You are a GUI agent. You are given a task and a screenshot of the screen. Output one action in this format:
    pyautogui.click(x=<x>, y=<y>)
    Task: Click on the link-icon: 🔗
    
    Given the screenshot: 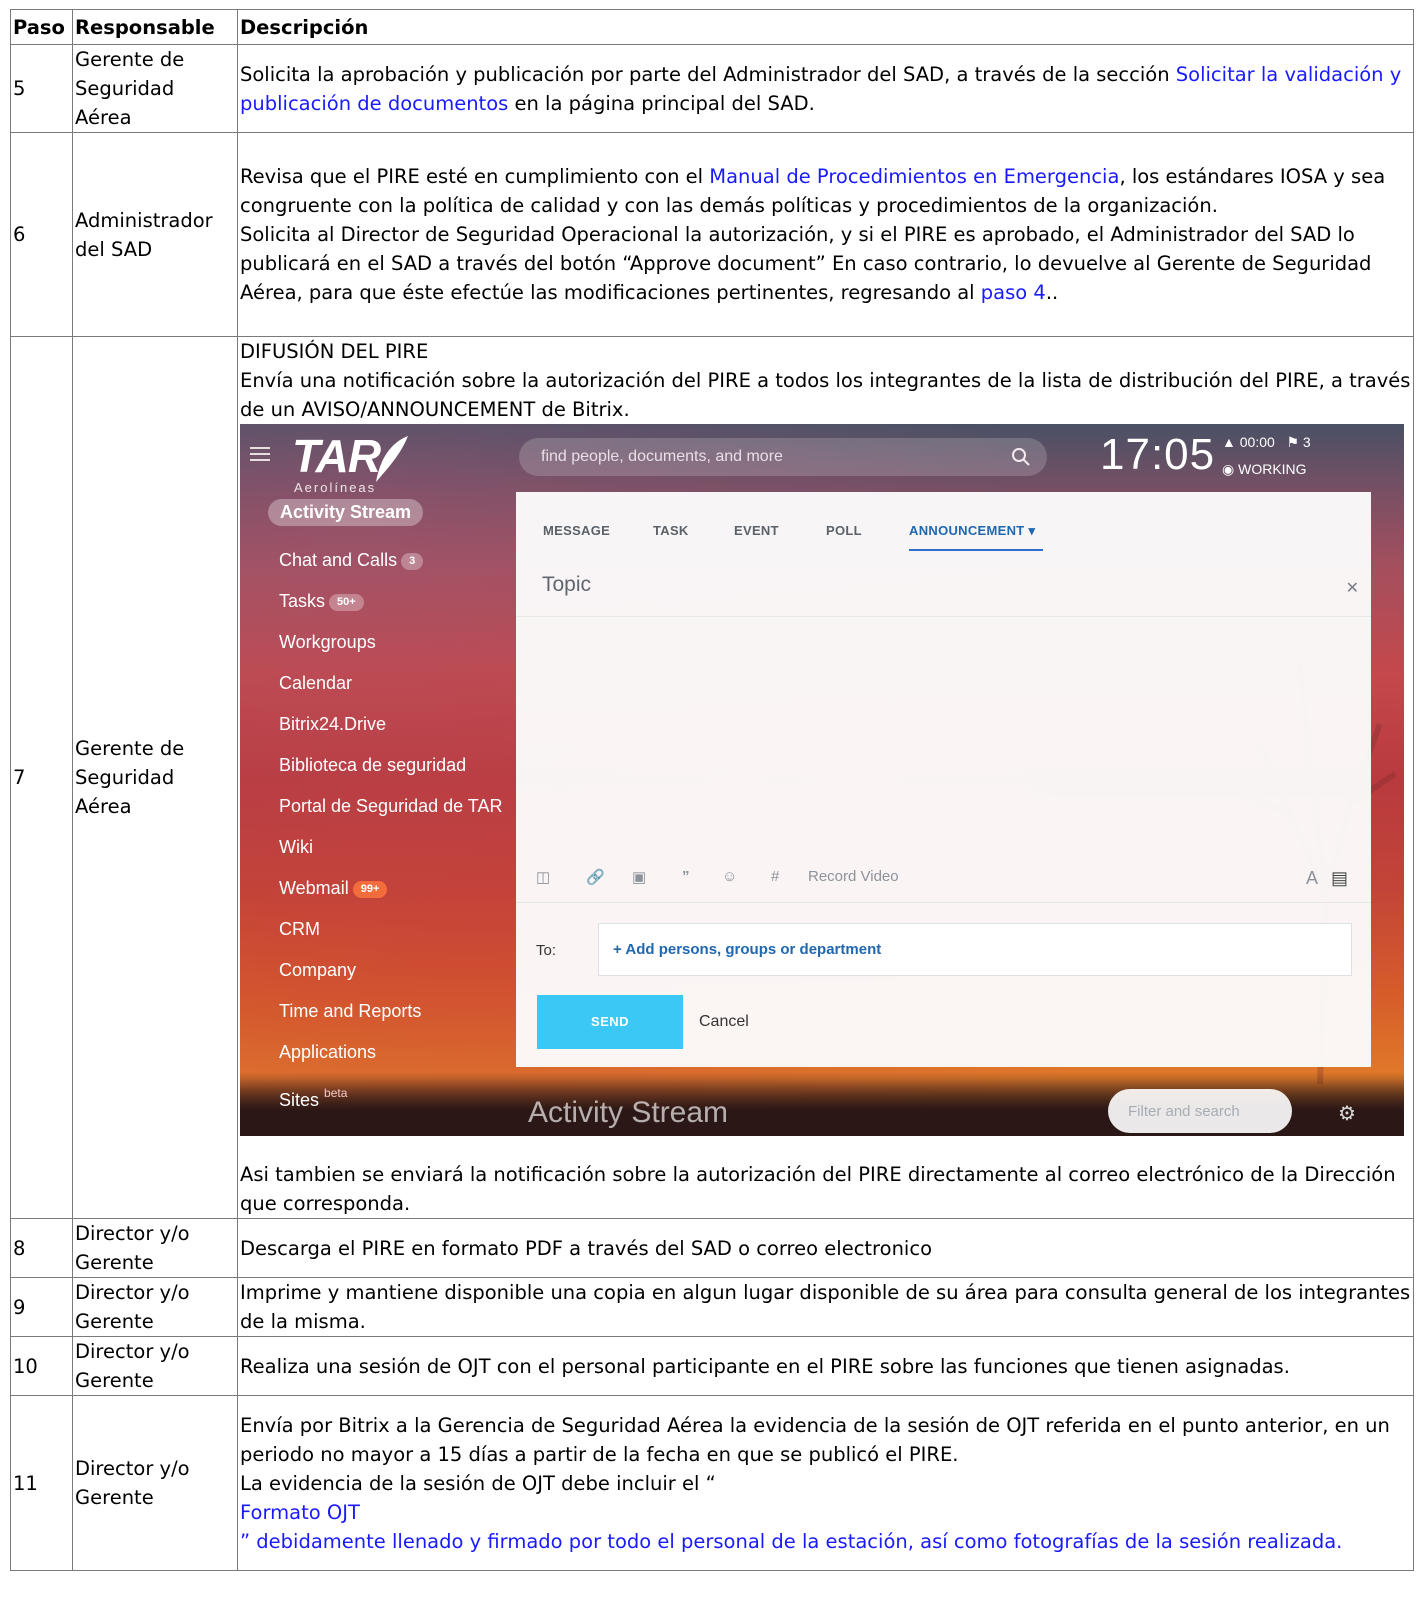 What is the action you would take?
    pyautogui.click(x=595, y=877)
    